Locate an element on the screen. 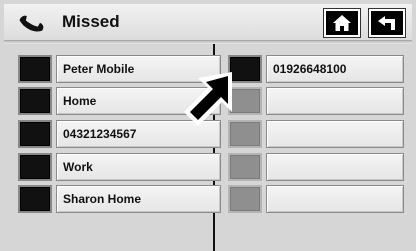  header-bar: Missed is located at coordinates (208, 23).